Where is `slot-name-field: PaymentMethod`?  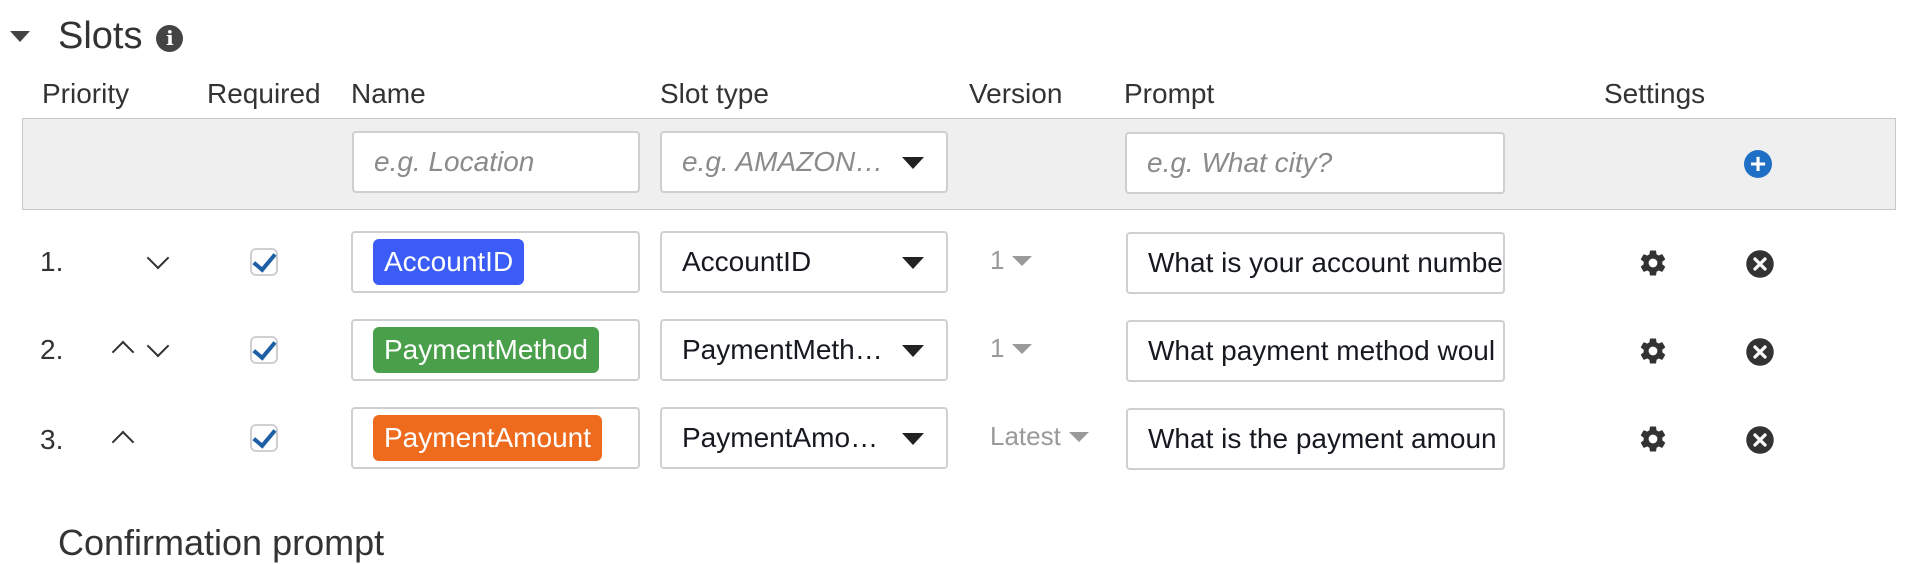
slot-name-field: PaymentMethod is located at coordinates (495, 350).